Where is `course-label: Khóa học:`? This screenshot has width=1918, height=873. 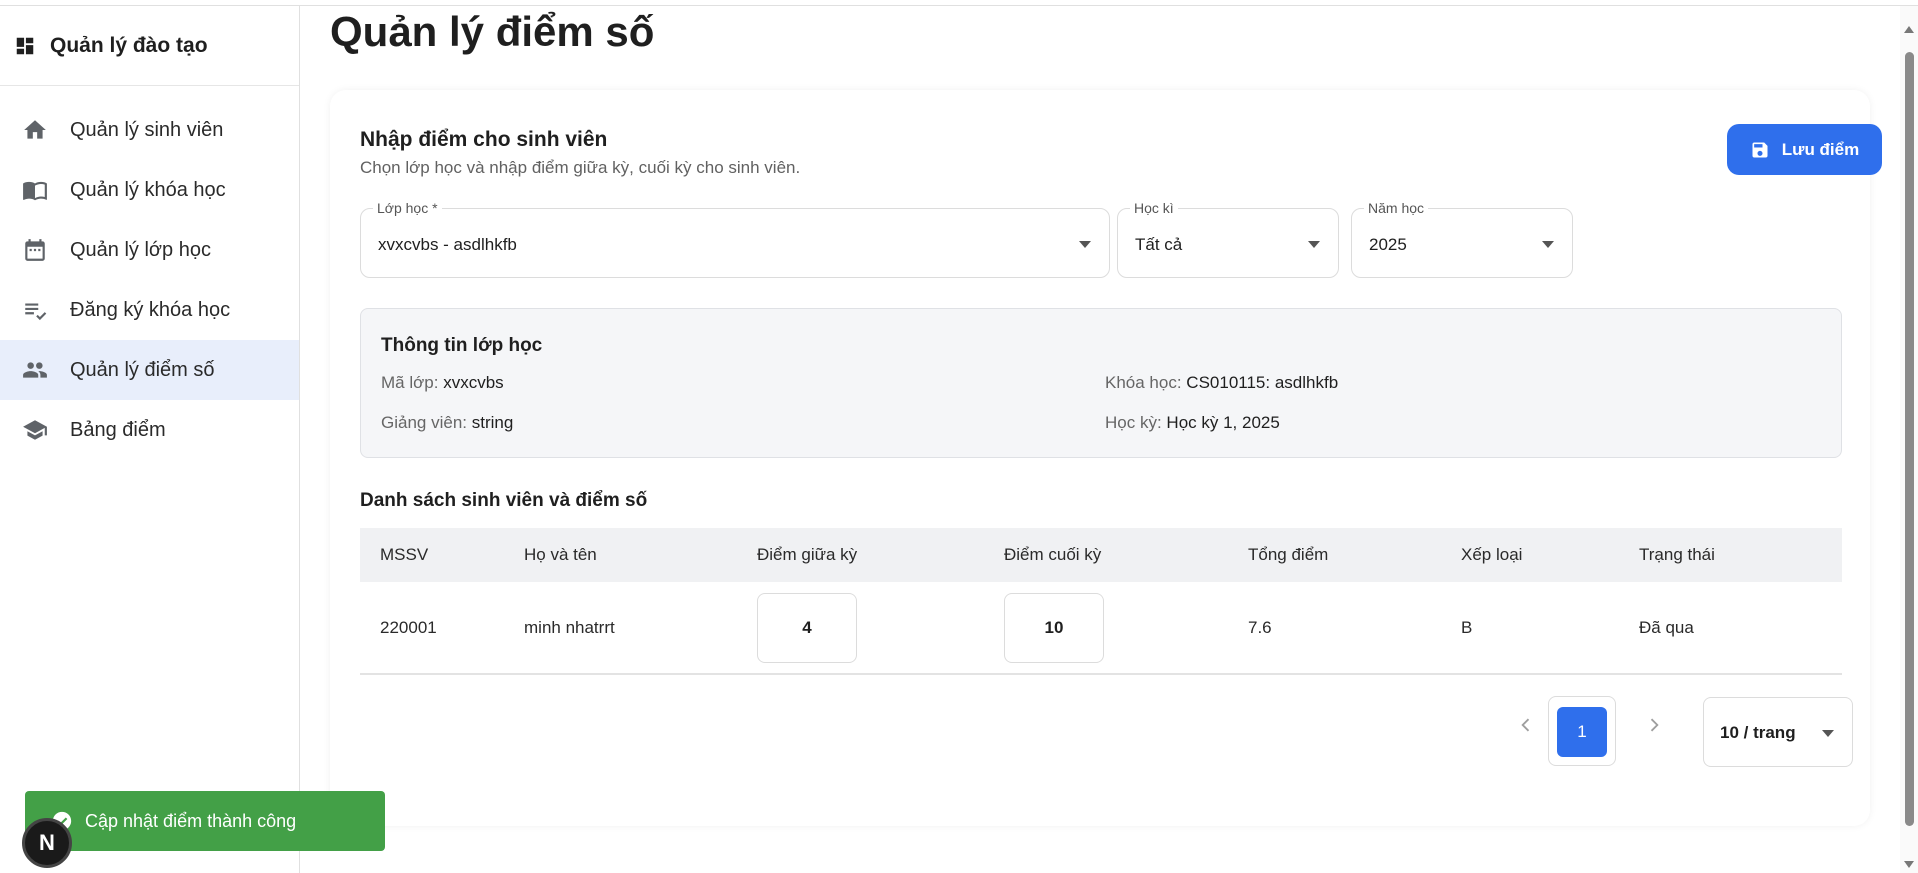
course-label: Khóa học: is located at coordinates (1143, 382).